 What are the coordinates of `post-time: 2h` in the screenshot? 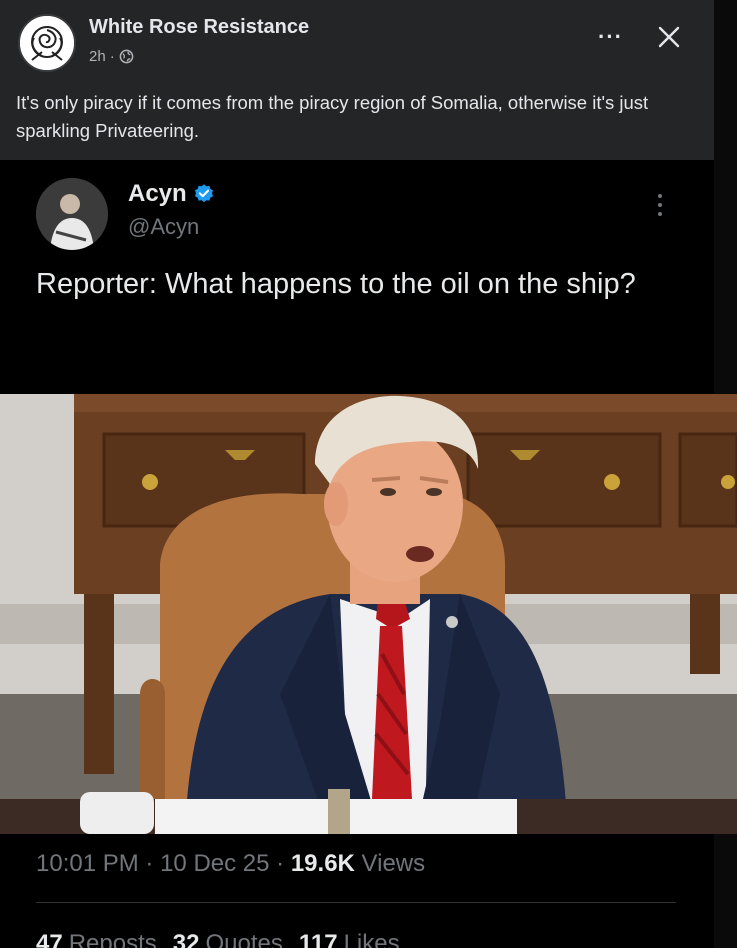 It's located at (97, 56).